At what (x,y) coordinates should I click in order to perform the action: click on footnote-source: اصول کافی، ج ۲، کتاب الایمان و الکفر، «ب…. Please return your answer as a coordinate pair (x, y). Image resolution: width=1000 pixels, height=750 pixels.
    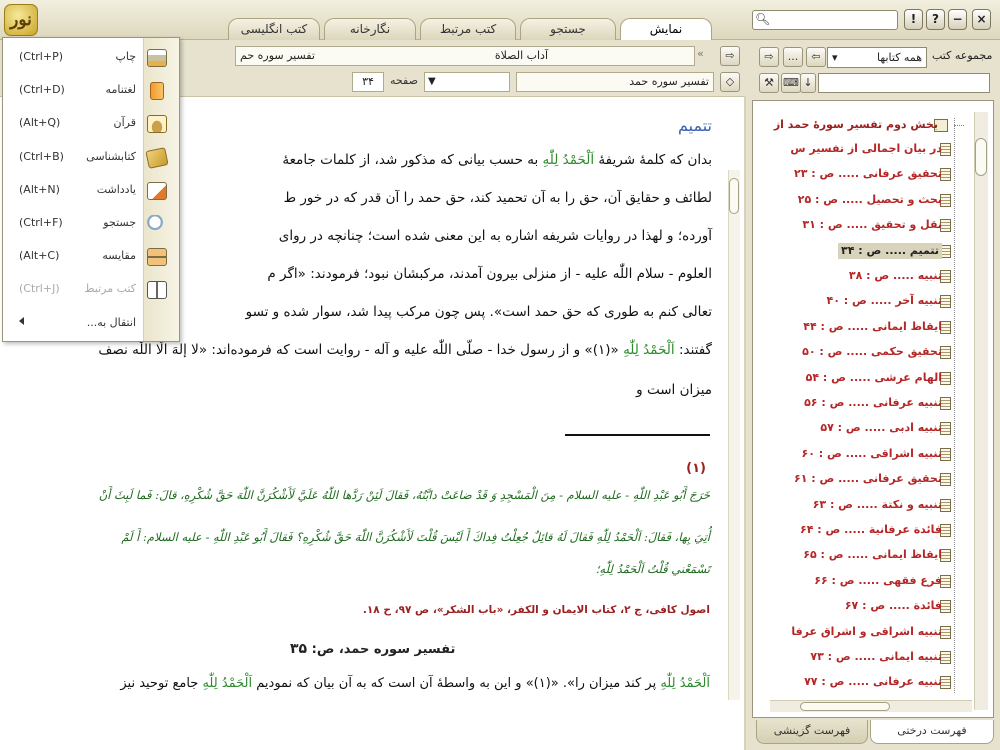
    Looking at the image, I should click on (536, 610).